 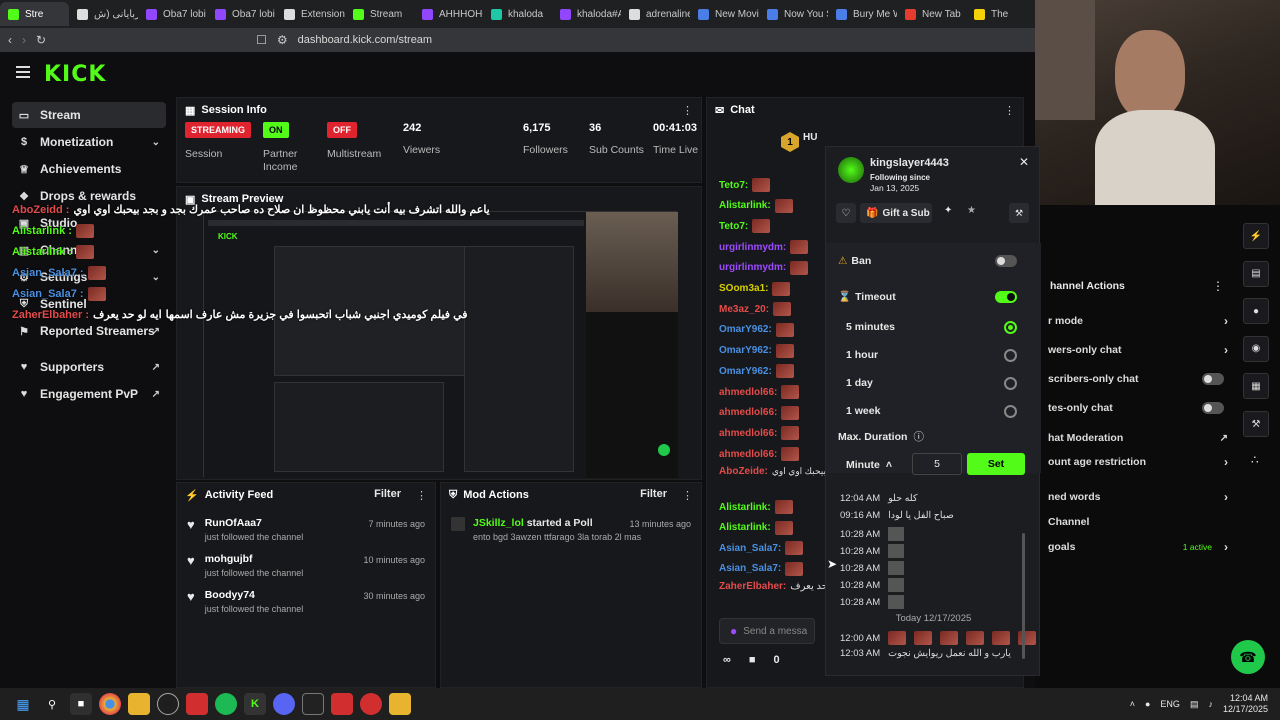 I want to click on browser-tab: Extensions, so click(x=310, y=14).